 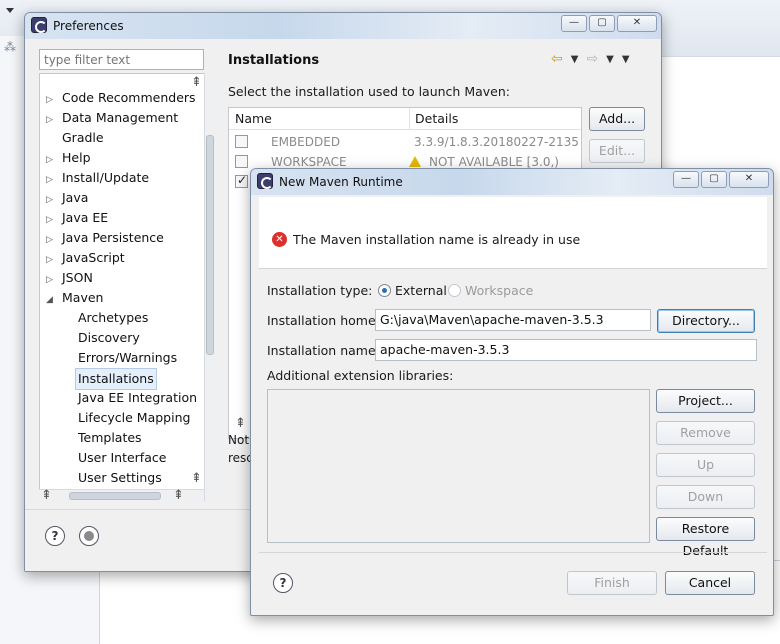 I want to click on eclipse-app-icon, so click(x=265, y=181).